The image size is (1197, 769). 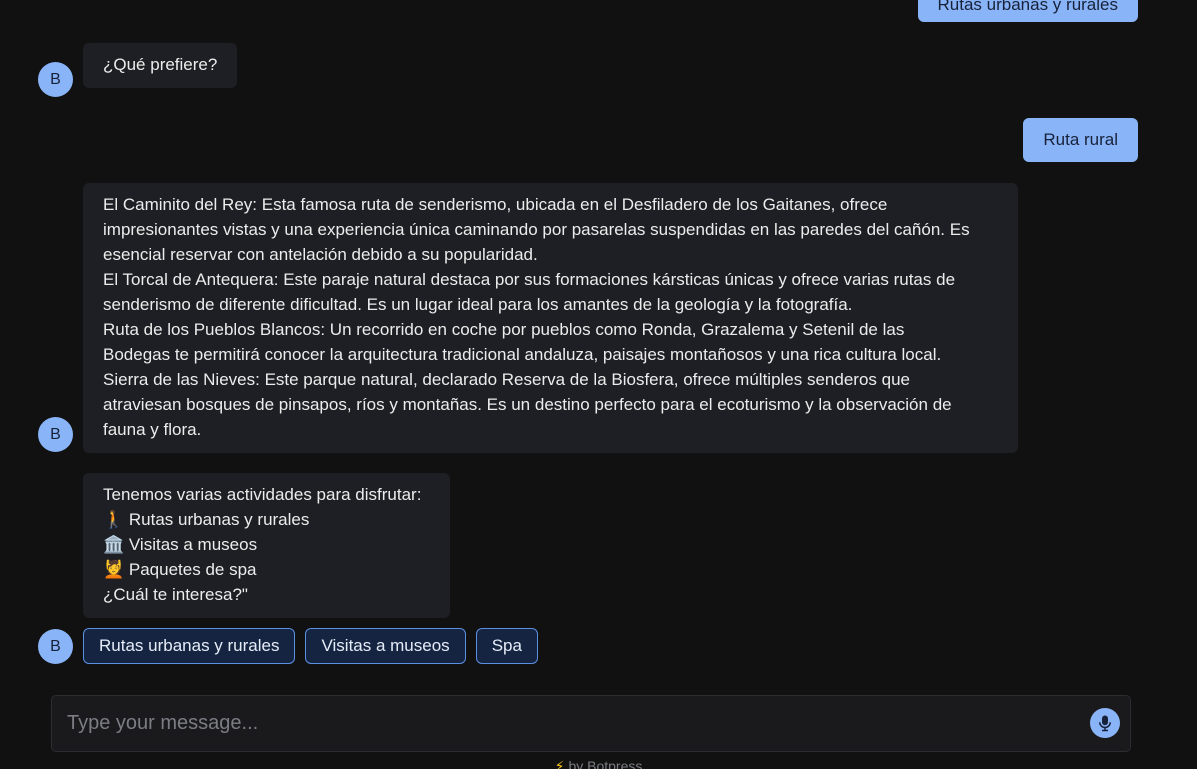 I want to click on user-message-text: Ruta rural, so click(x=1080, y=139).